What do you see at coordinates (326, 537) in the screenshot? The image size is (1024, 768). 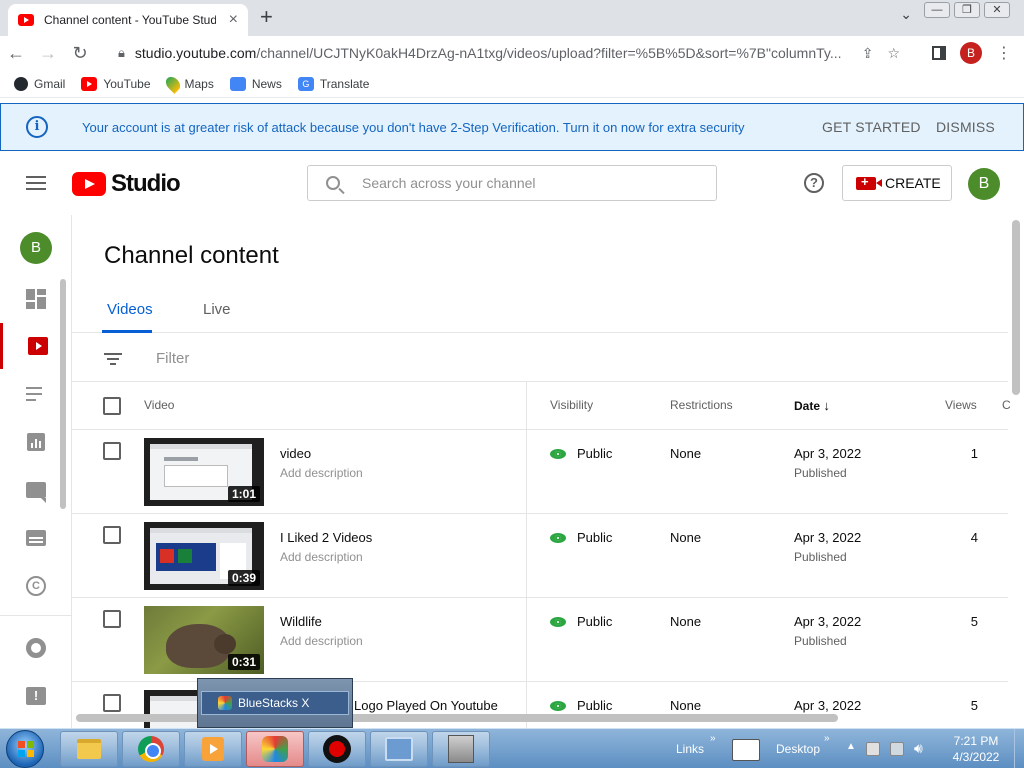 I see `video-title: I Liked 2 Videos` at bounding box center [326, 537].